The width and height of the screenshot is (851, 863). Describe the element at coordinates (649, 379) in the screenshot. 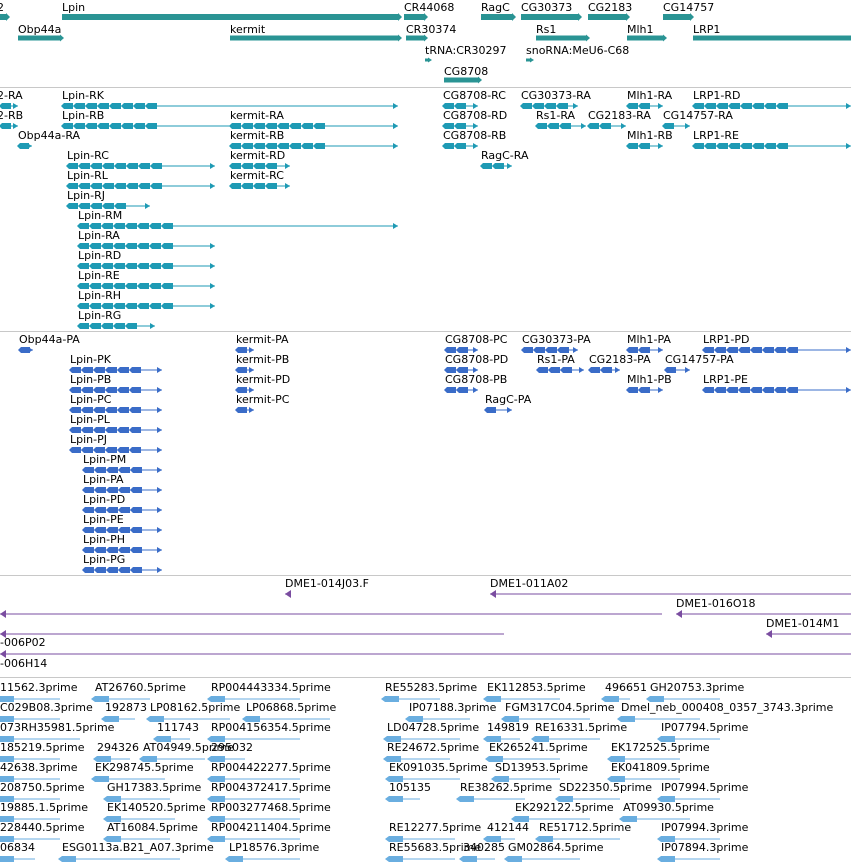

I see `feature-label: Mlh1-PB` at that location.